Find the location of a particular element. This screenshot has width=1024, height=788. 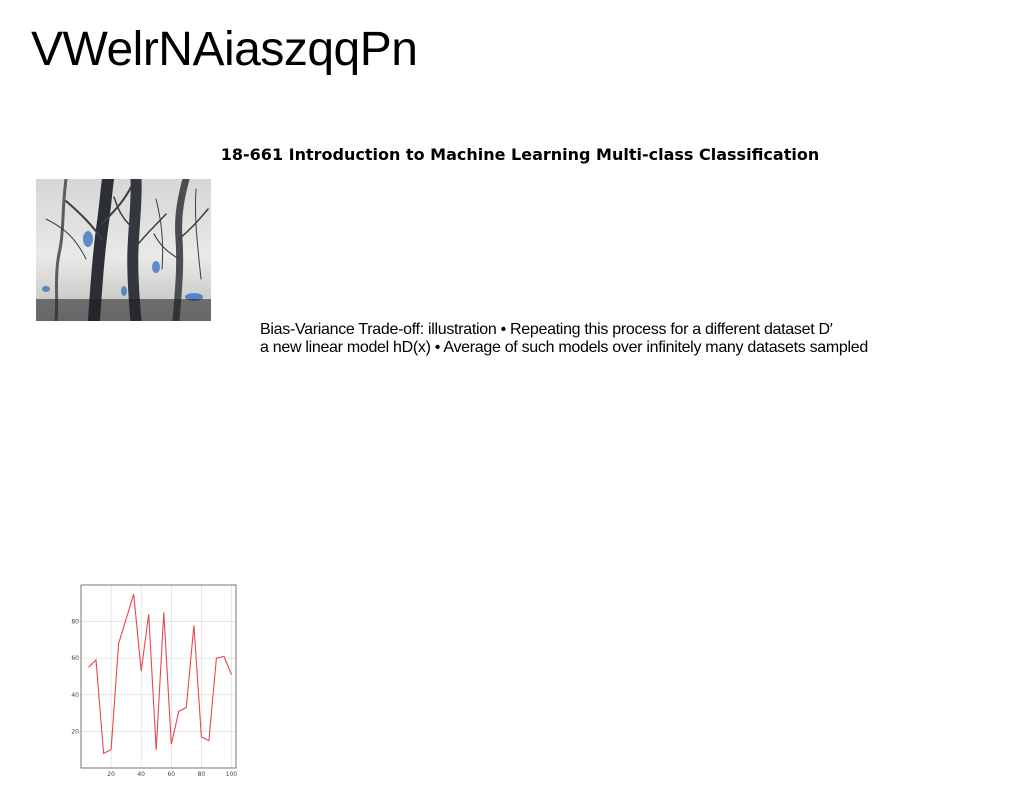

forest-trees-photo is located at coordinates (123, 250).